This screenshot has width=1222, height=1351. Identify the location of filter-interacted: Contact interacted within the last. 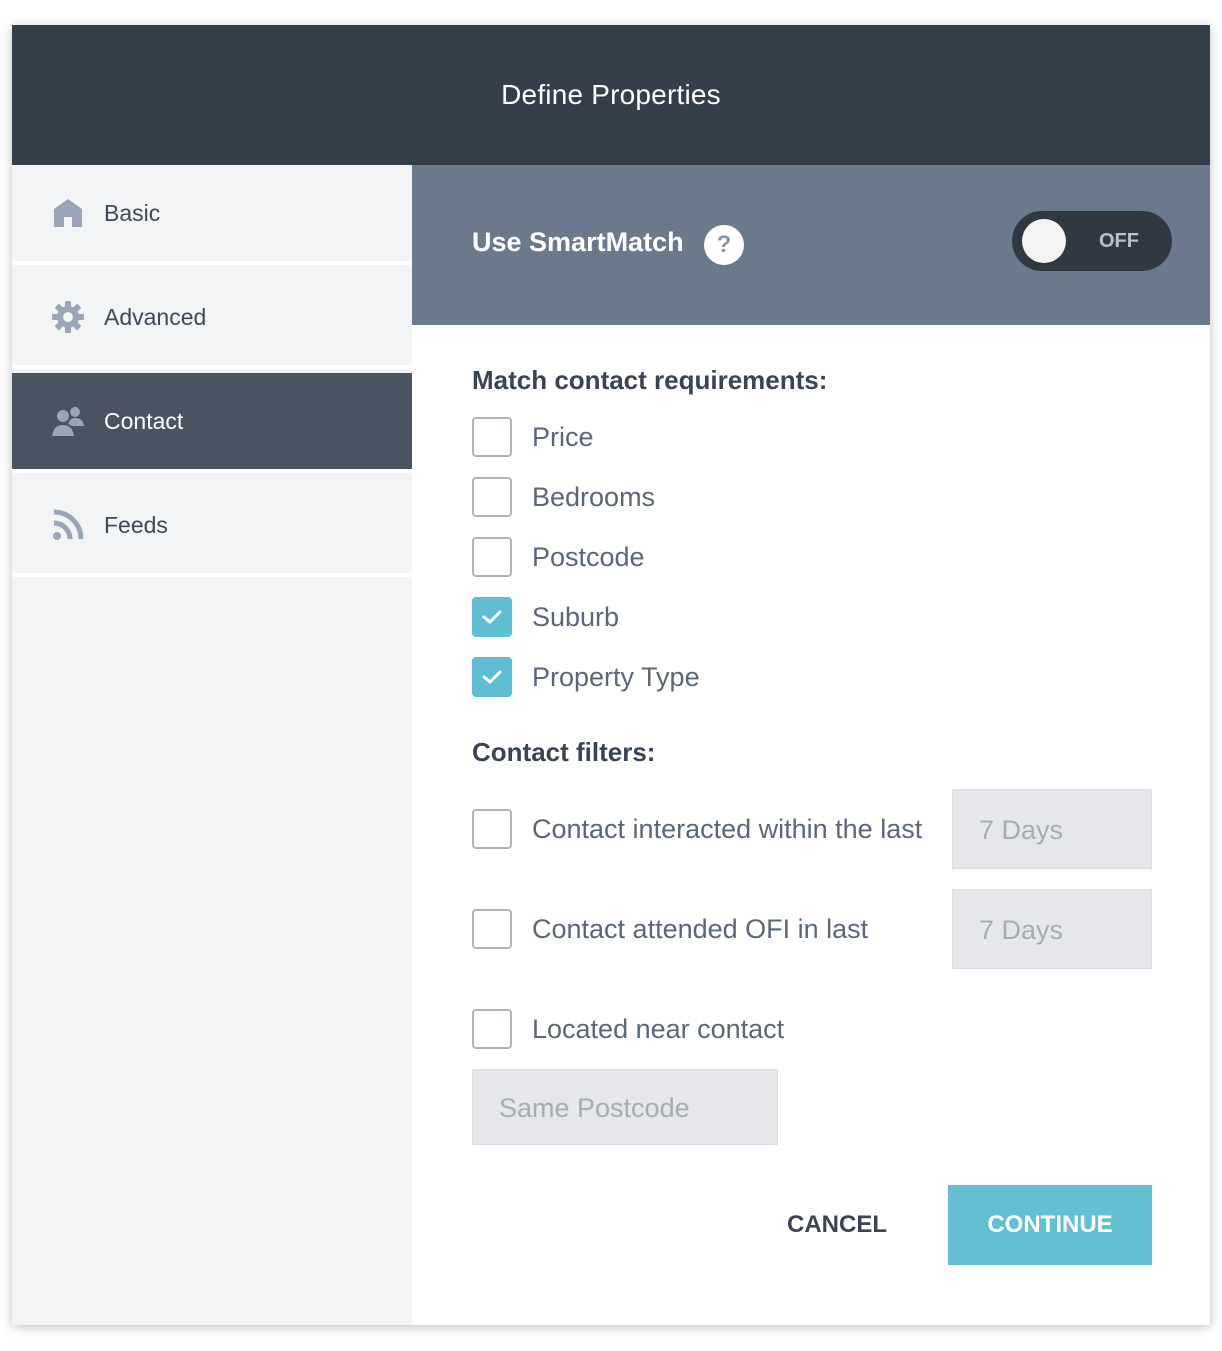
(697, 829).